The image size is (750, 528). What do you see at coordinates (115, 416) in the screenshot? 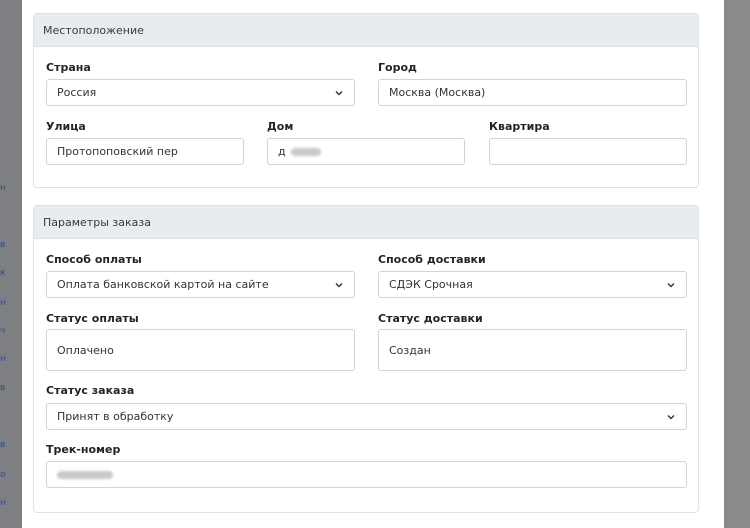
I see `order-status-value: Принят в обработку` at bounding box center [115, 416].